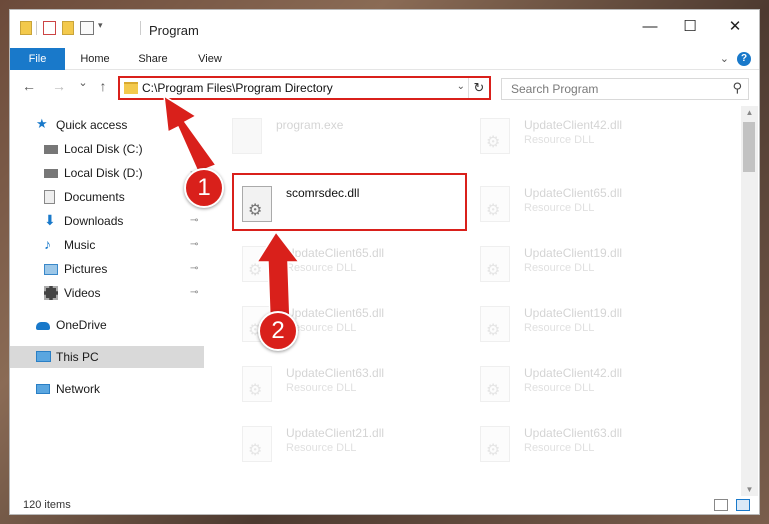 This screenshot has width=769, height=524. Describe the element at coordinates (124, 149) in the screenshot. I see `sidebar-item-local-disk-c: Local Disk (C:) ⊸` at that location.